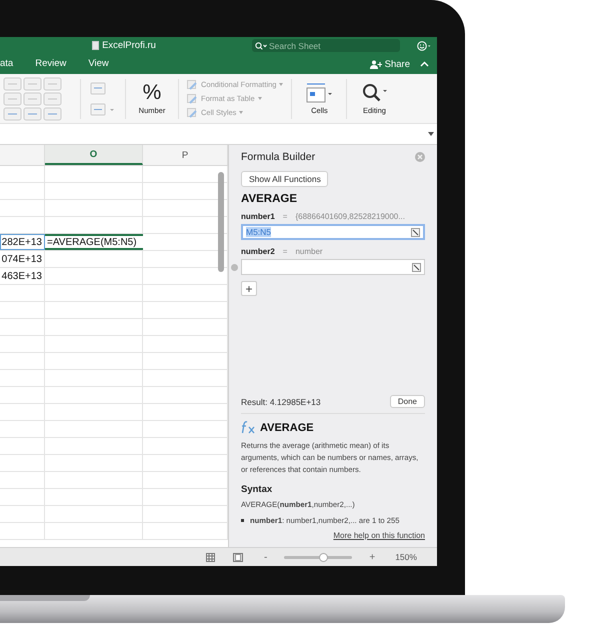  What do you see at coordinates (218, 133) in the screenshot?
I see `formula-bar` at bounding box center [218, 133].